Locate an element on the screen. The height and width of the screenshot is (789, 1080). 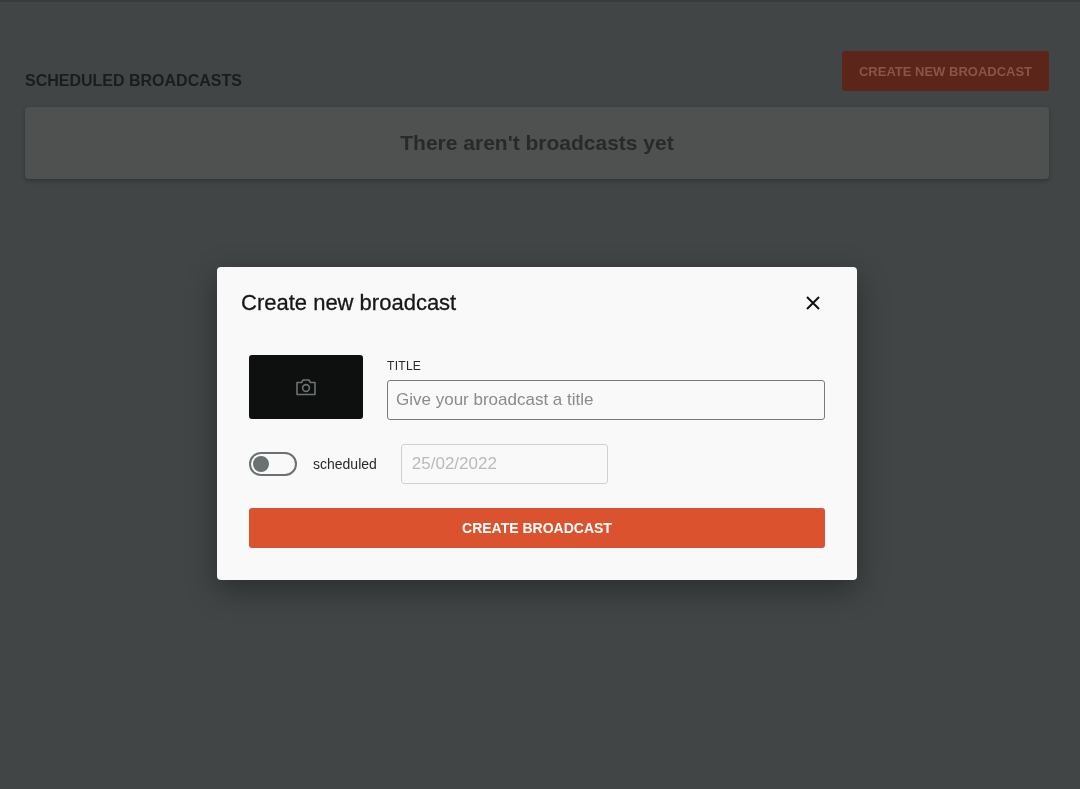
close-button is located at coordinates (813, 303).